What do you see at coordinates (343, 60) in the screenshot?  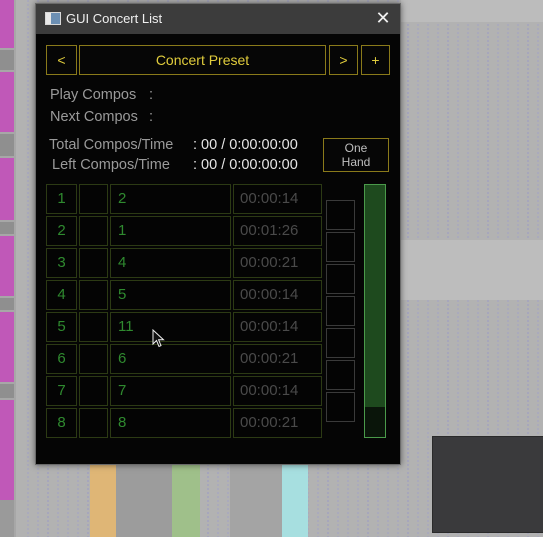 I see `next-preset-button: >` at bounding box center [343, 60].